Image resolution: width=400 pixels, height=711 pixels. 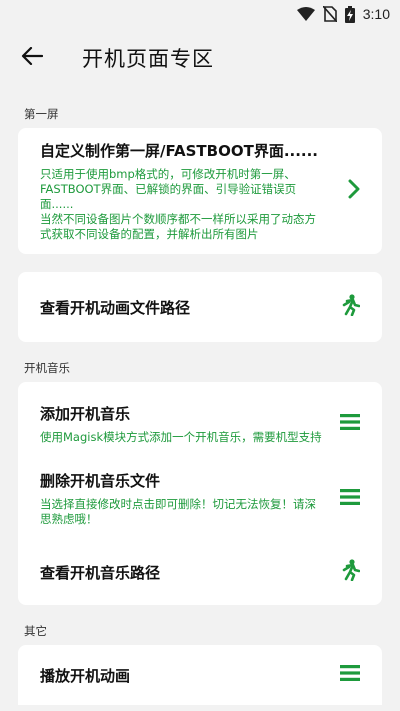 What do you see at coordinates (100, 572) in the screenshot?
I see `item-title: 查看开机音乐路径` at bounding box center [100, 572].